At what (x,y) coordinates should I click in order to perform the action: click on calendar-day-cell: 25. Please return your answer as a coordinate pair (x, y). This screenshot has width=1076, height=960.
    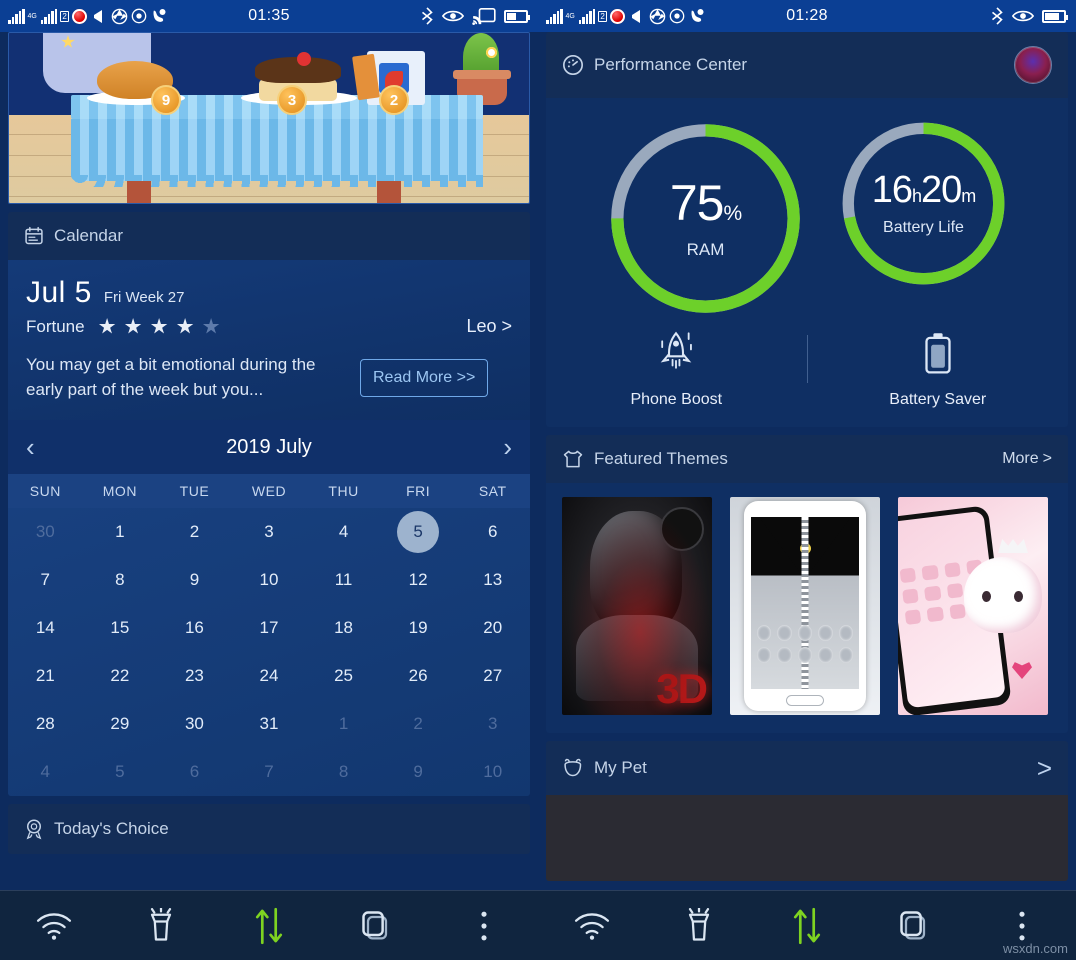
    Looking at the image, I should click on (343, 676).